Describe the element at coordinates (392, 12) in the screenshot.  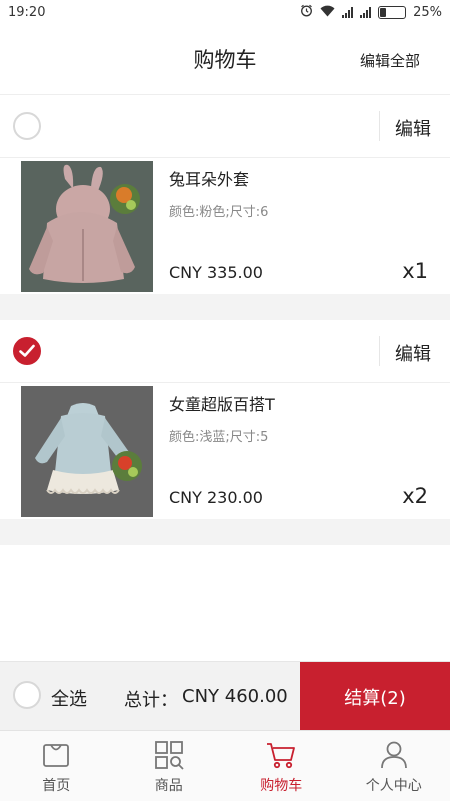
I see `battery-icon` at that location.